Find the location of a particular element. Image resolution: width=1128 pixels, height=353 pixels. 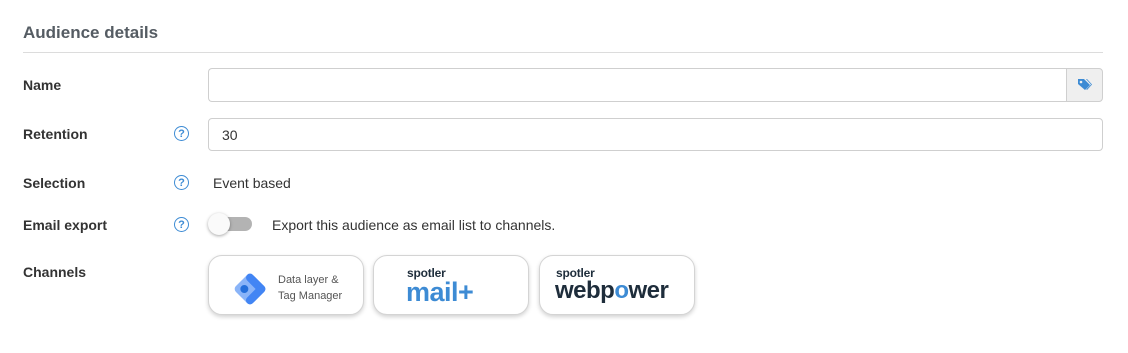

channel-gtm-text: Data layer & Tag Manager is located at coordinates (310, 288).